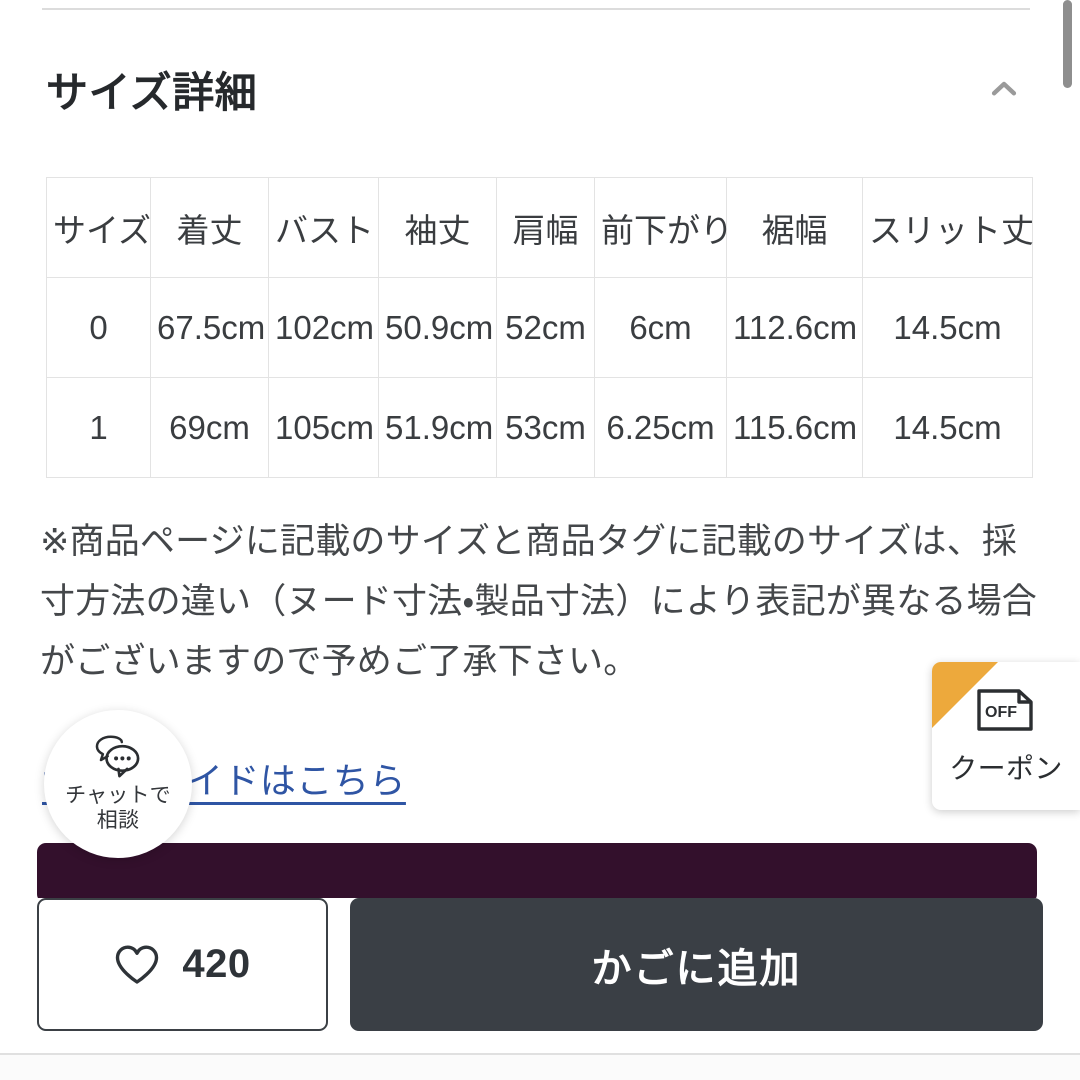 The image size is (1080, 1080). What do you see at coordinates (540, 89) in the screenshot?
I see `size-detail-section-header: サイズ詳細` at bounding box center [540, 89].